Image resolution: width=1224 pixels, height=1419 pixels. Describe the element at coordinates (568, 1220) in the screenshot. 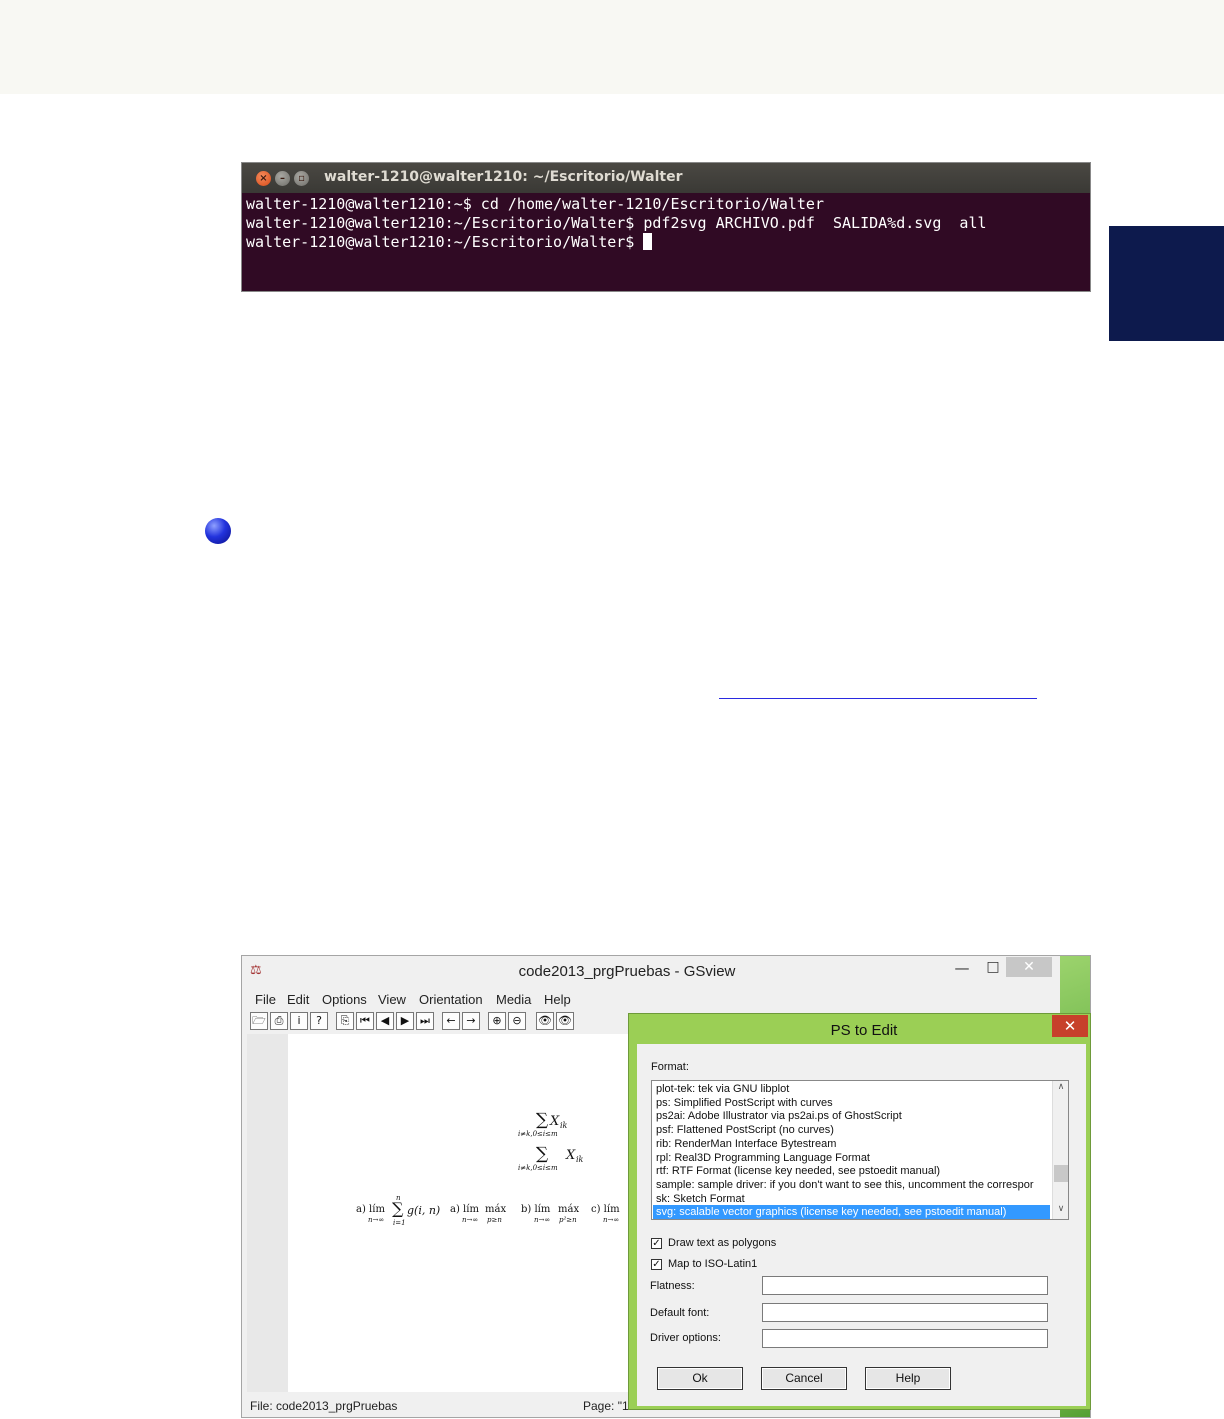

I see `math-max-sub: p²≥n` at that location.